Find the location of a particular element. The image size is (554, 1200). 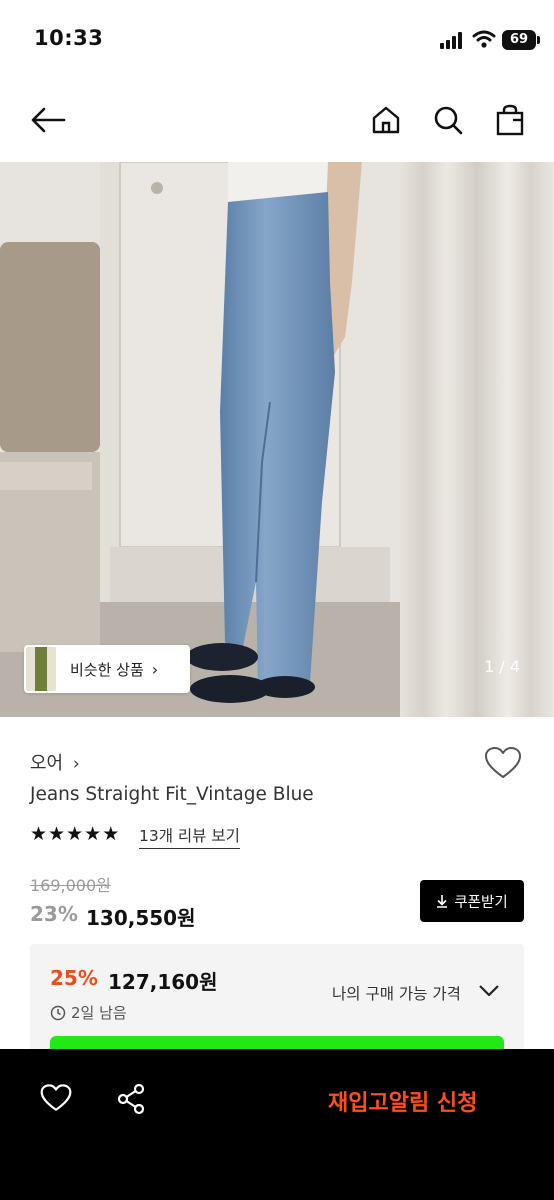

original-price: 169,000원 is located at coordinates (70, 885).